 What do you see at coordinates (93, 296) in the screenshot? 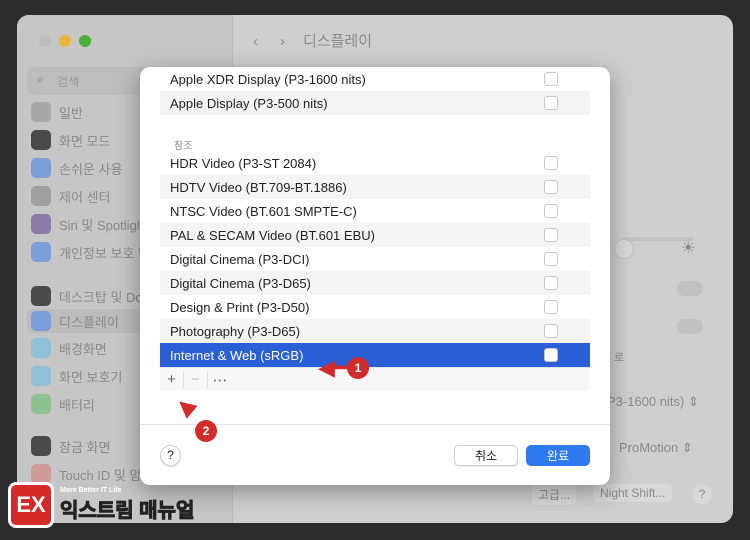
I see `sidebar-item: 데스크탑 및 Dock` at bounding box center [93, 296].